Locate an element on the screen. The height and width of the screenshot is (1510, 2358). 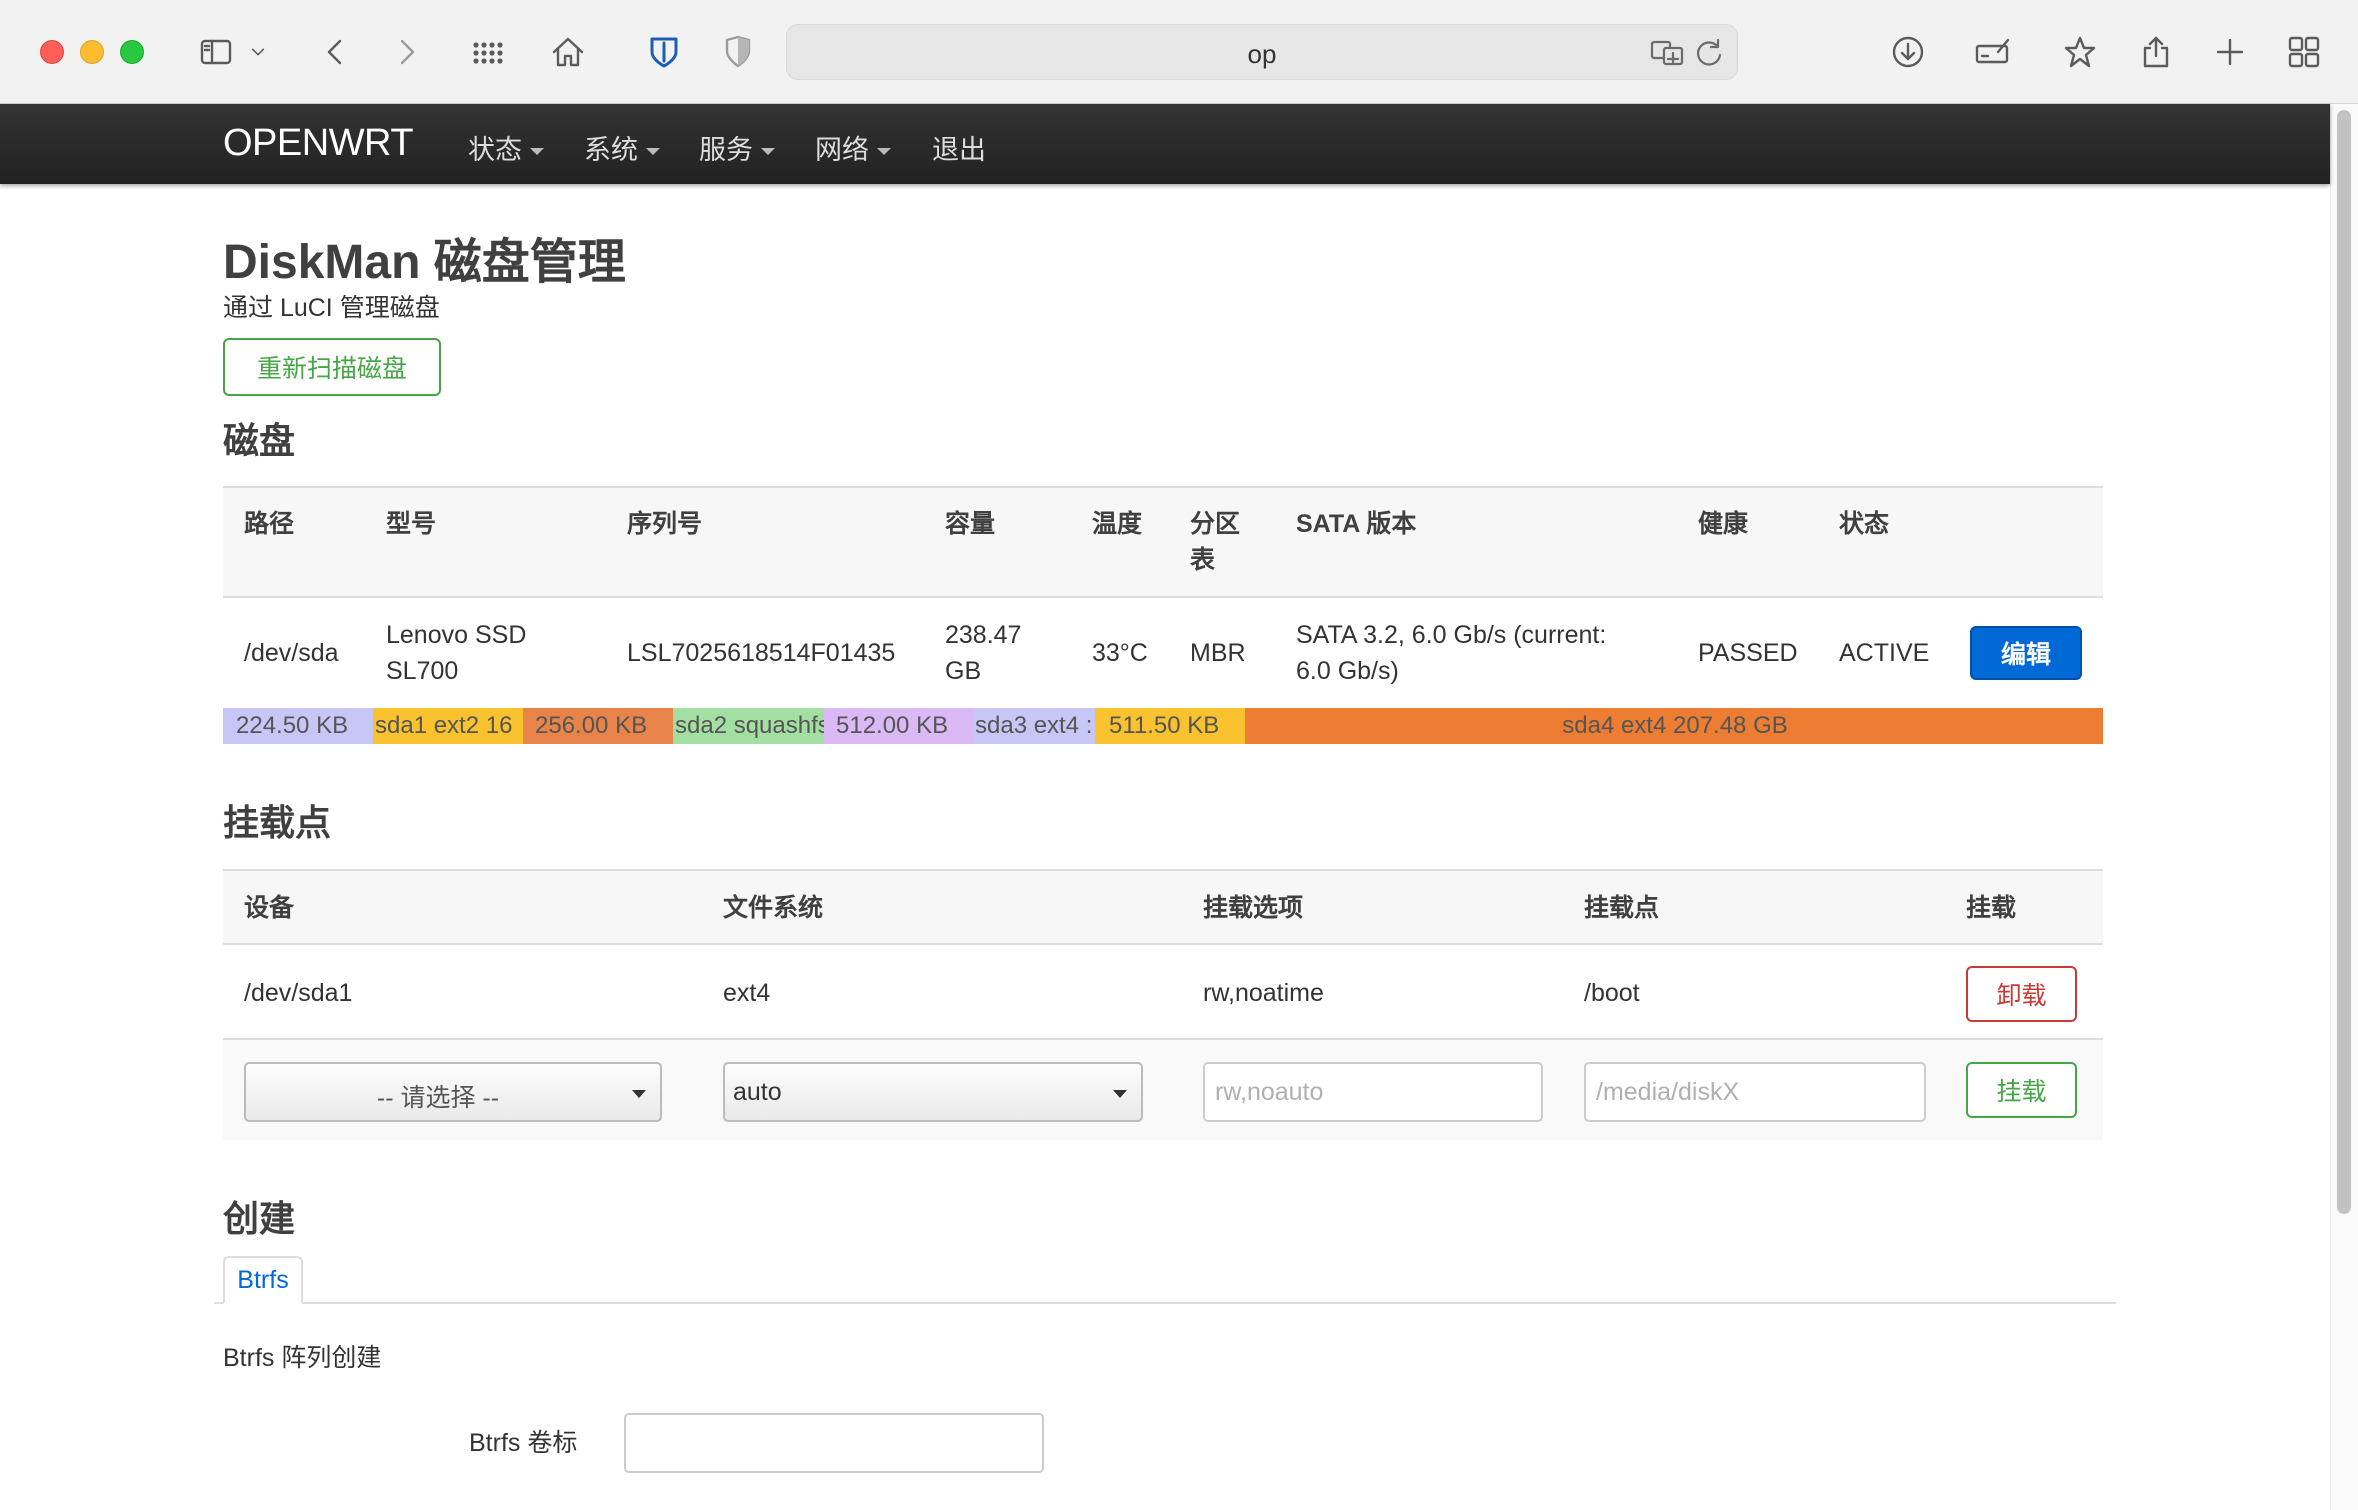
zoom-window-button is located at coordinates (132, 52).